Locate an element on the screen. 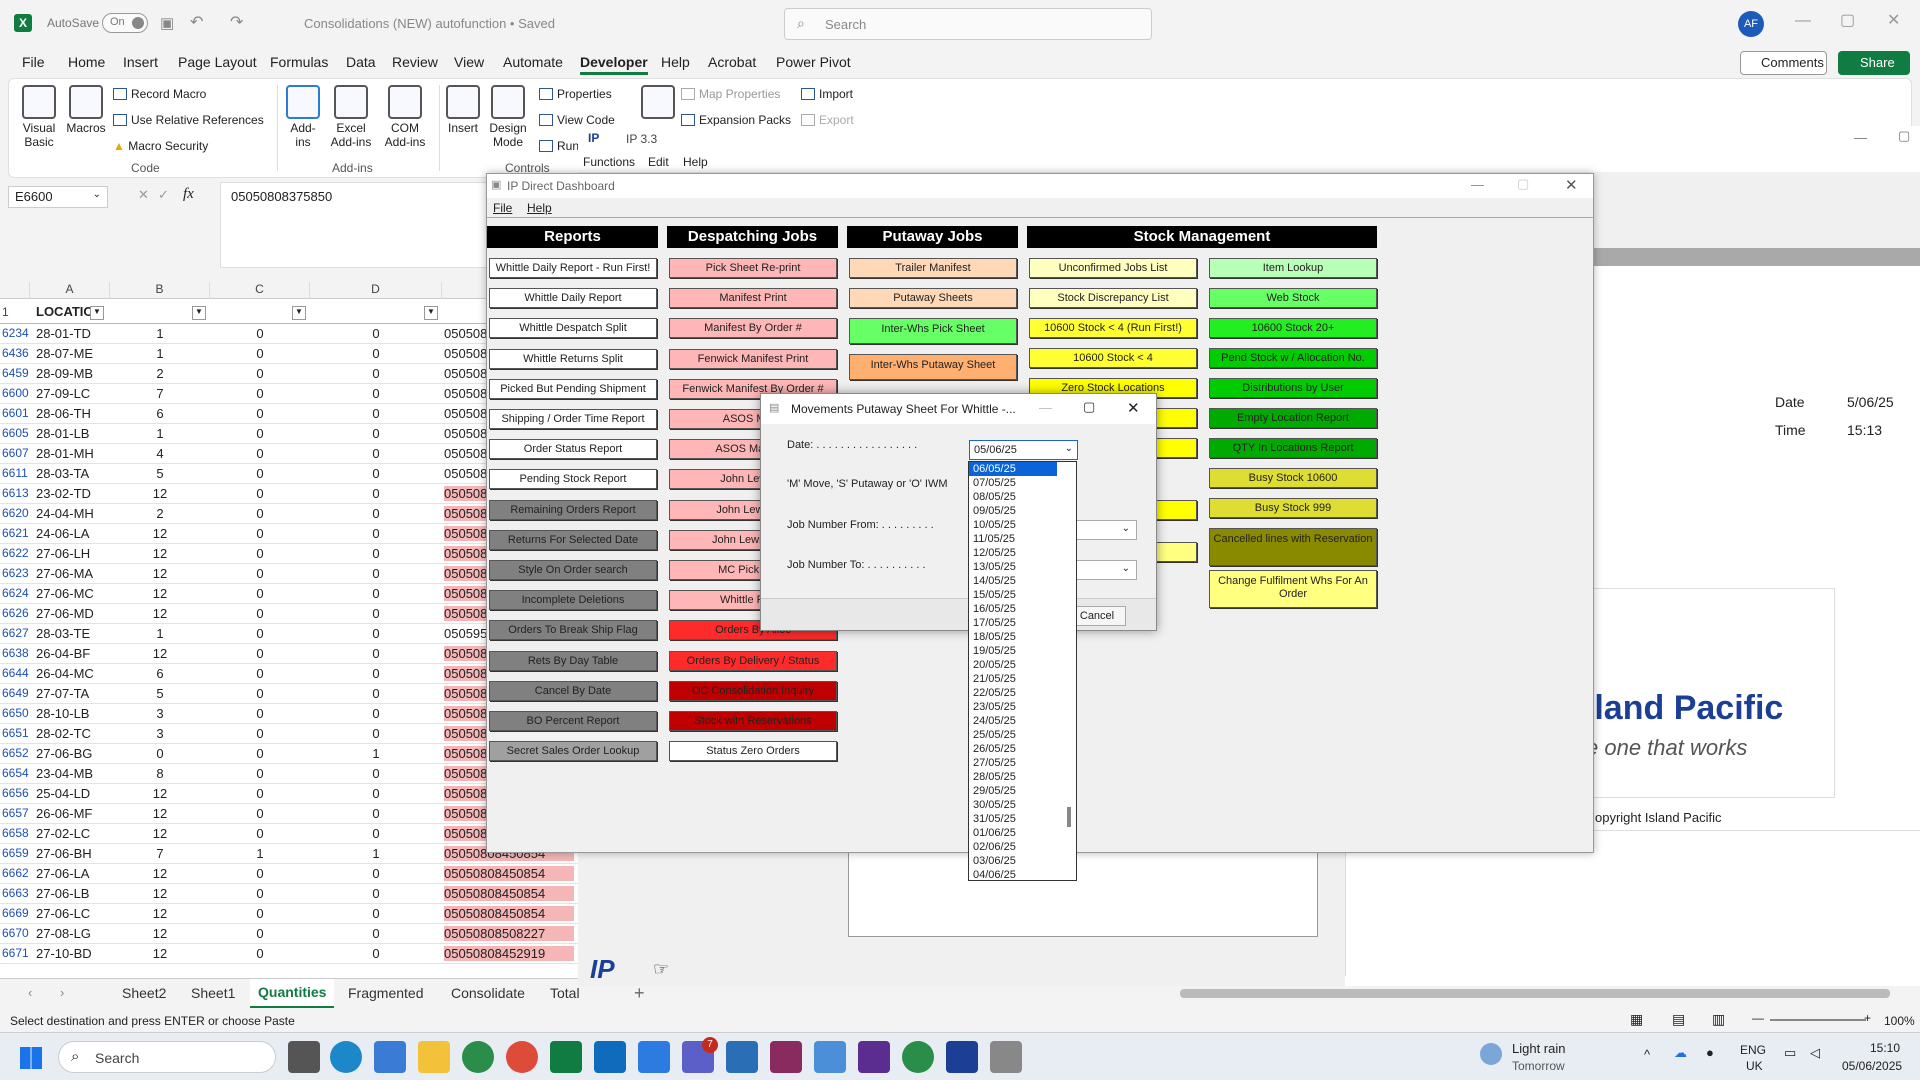 The image size is (1920, 1080). chevron-up-icon: ^ is located at coordinates (1647, 1054).